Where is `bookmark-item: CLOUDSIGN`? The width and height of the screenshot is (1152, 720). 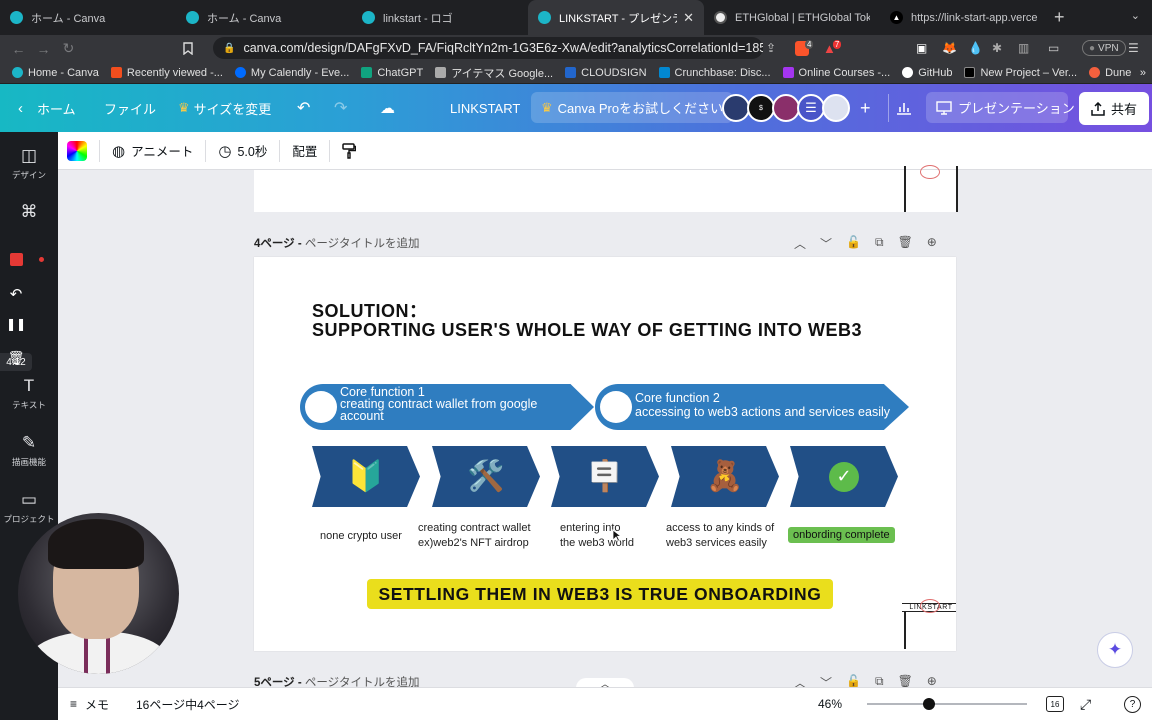
bookmark-item: CLOUDSIGN is located at coordinates (606, 73).